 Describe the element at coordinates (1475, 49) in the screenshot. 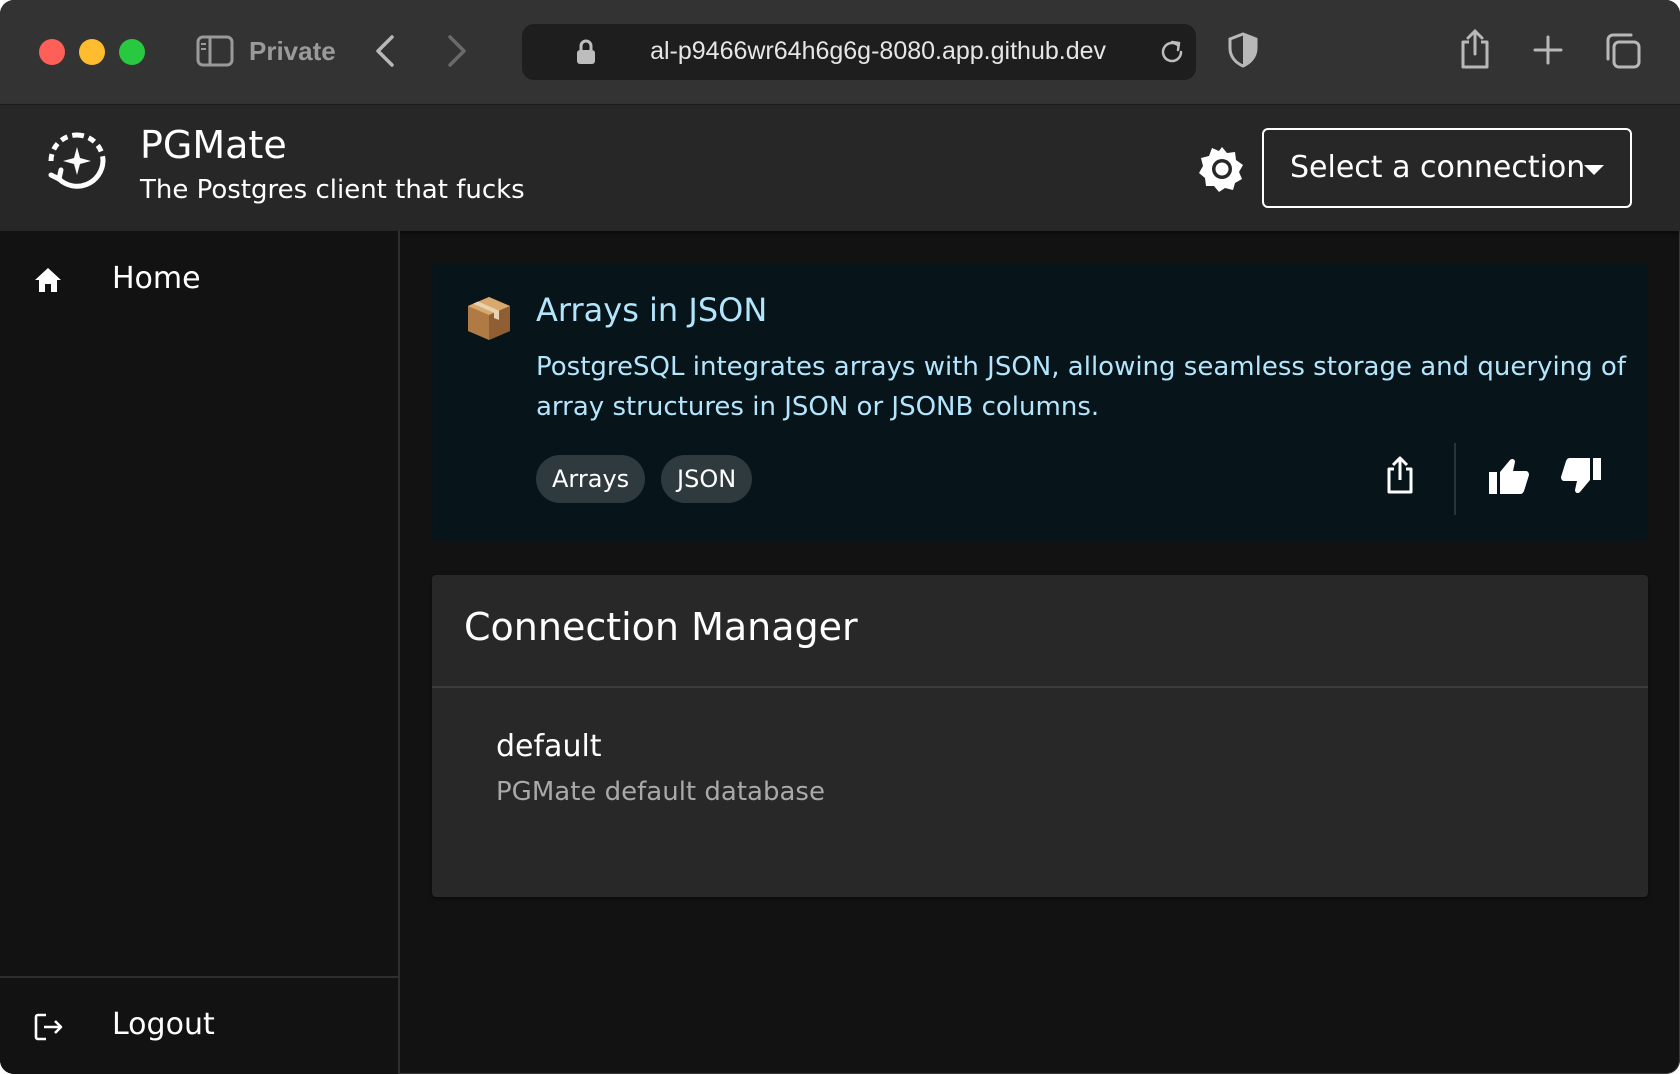

I see `share-icon` at that location.